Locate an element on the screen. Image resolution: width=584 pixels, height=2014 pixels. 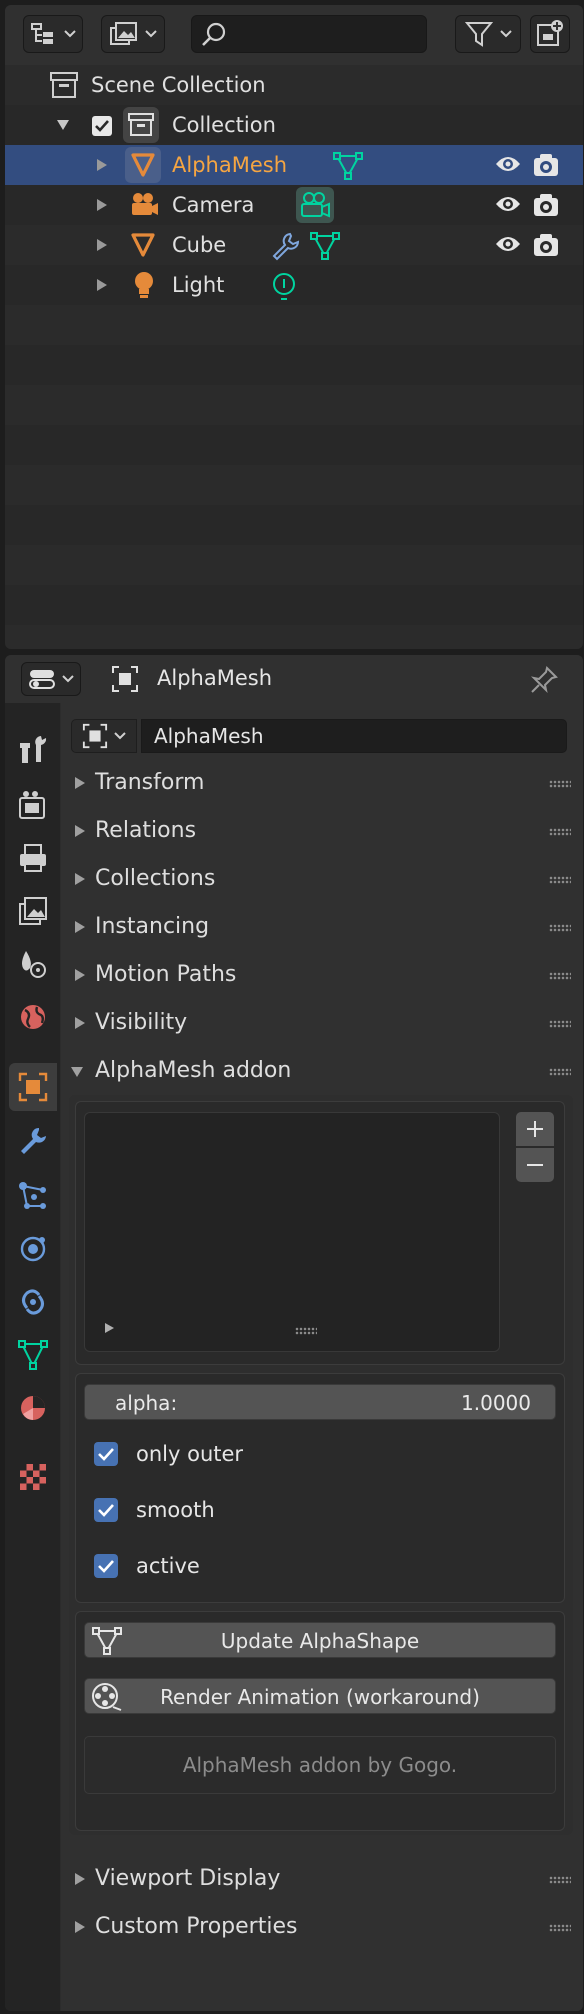
tree-item-camera: Camera is located at coordinates (294, 205).